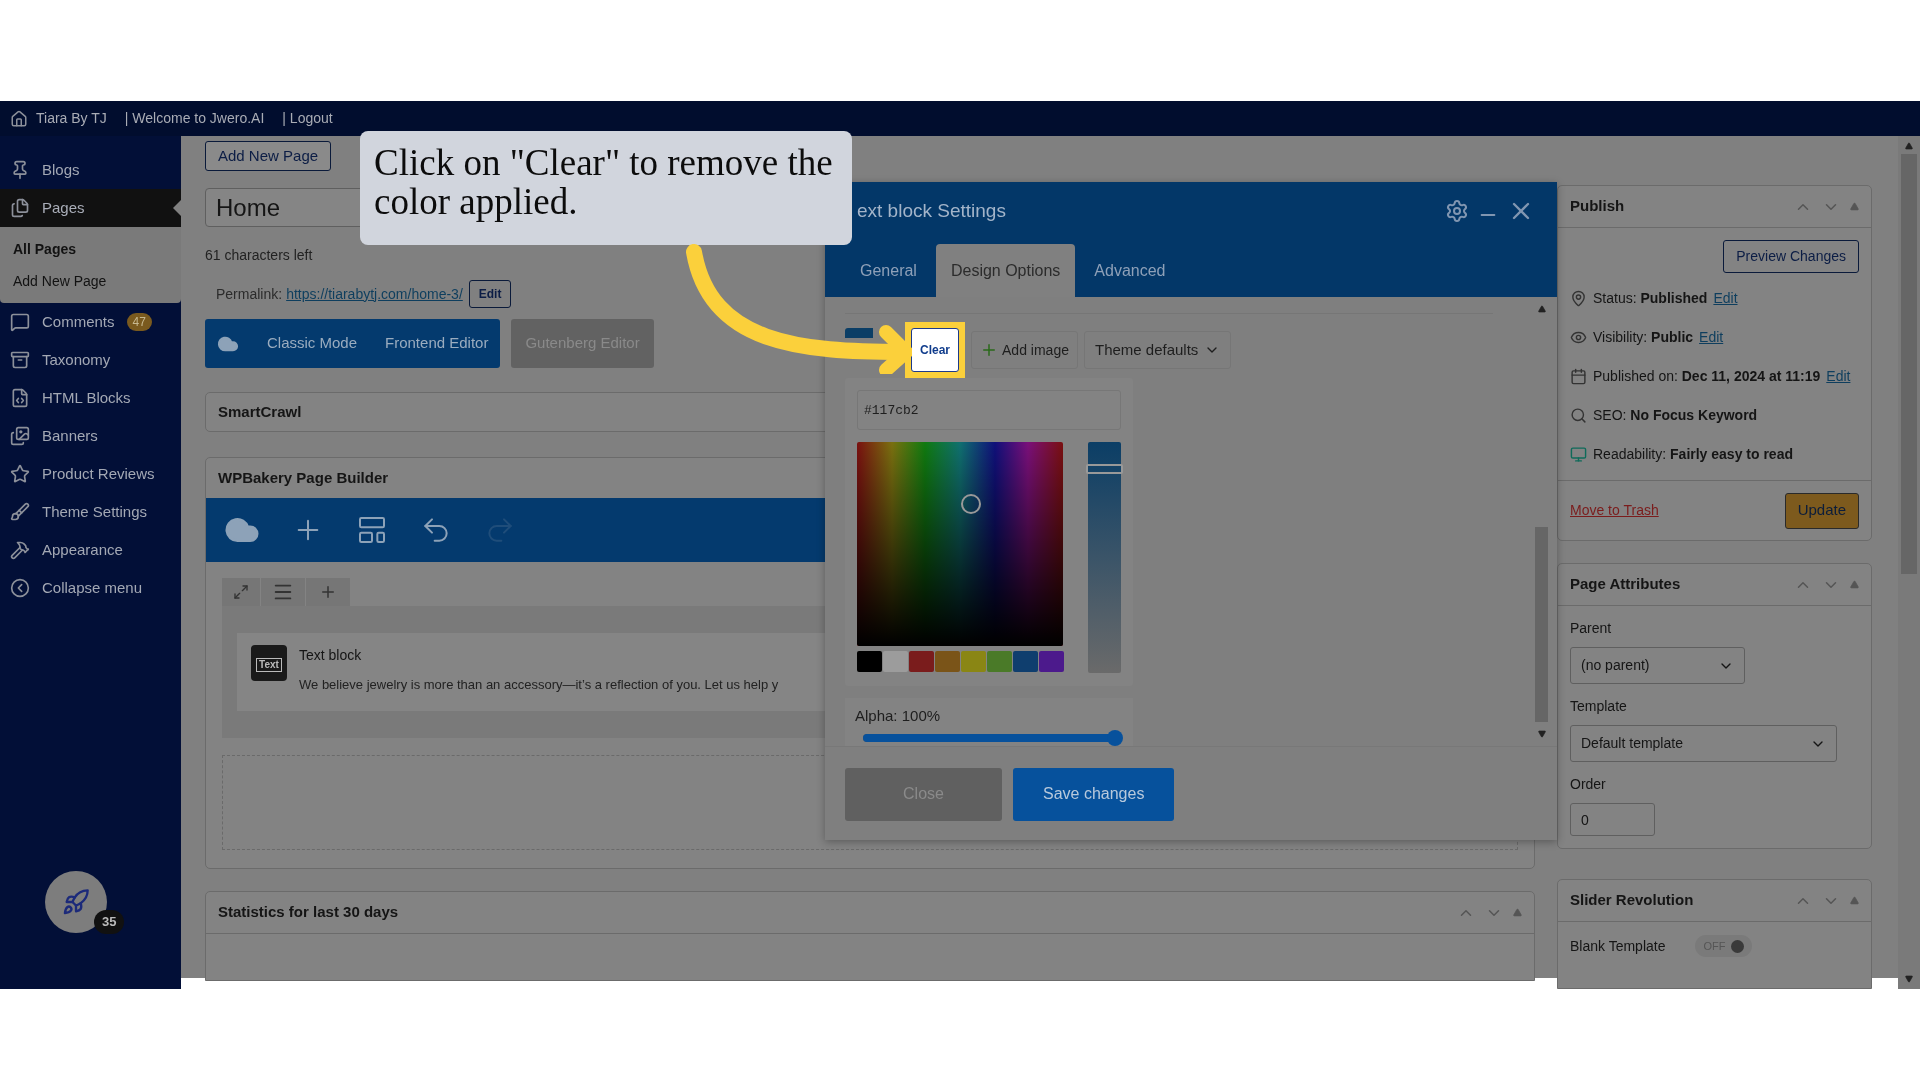 The width and height of the screenshot is (1920, 1080). I want to click on submenu-item: Add New Page, so click(90, 281).